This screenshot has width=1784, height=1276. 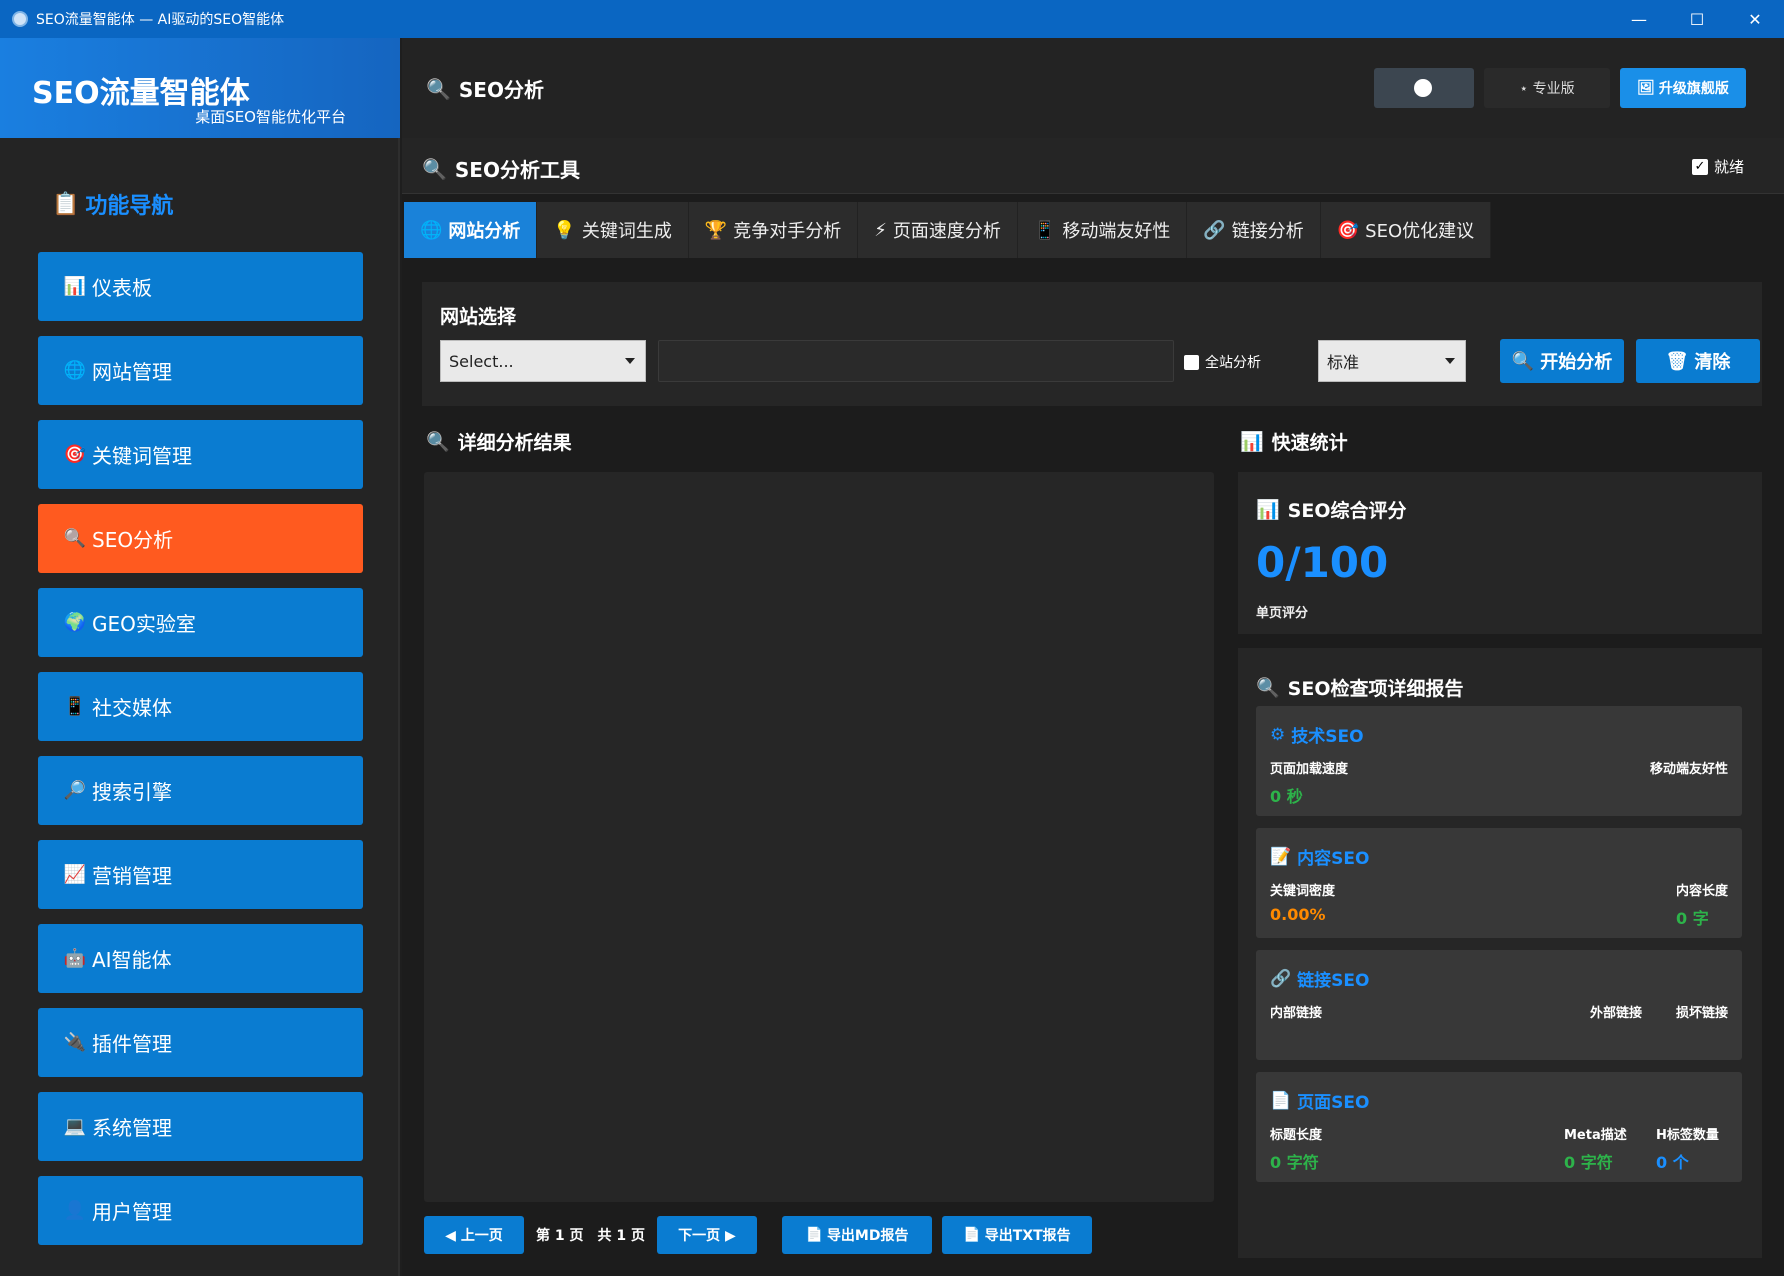 I want to click on nav-heading: 📋 功能导航, so click(x=112, y=204).